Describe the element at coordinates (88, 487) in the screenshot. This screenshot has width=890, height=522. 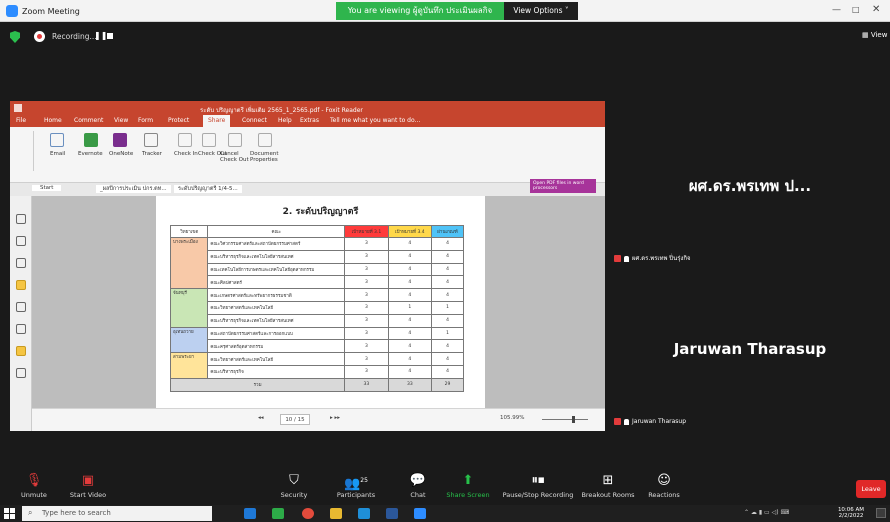
I see `start-video-button: ▣ Start Video` at that location.